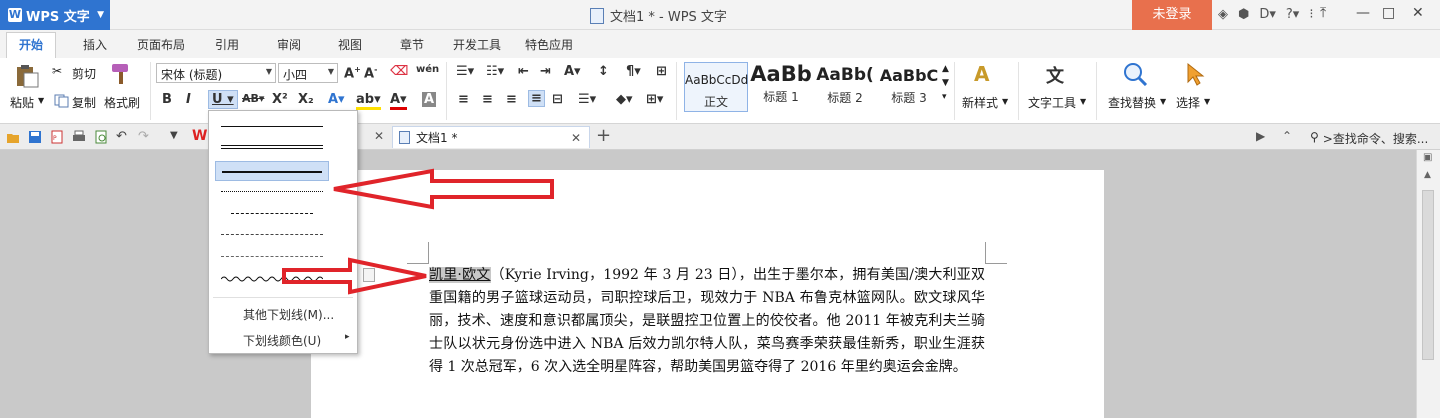 This screenshot has height=418, width=1440. I want to click on chinese-layout-icon: A▾, so click(572, 71).